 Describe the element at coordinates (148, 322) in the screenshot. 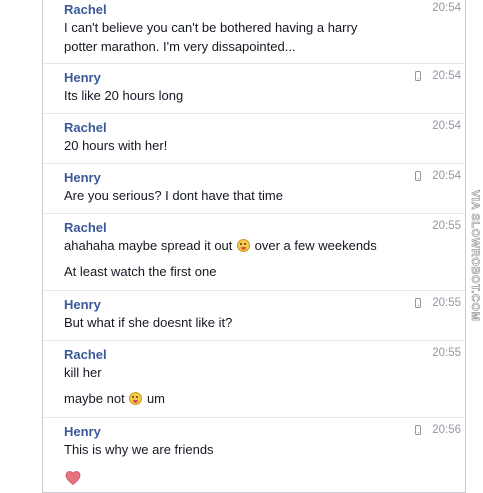

I see `message-text: But what if she doesnt like it?` at that location.